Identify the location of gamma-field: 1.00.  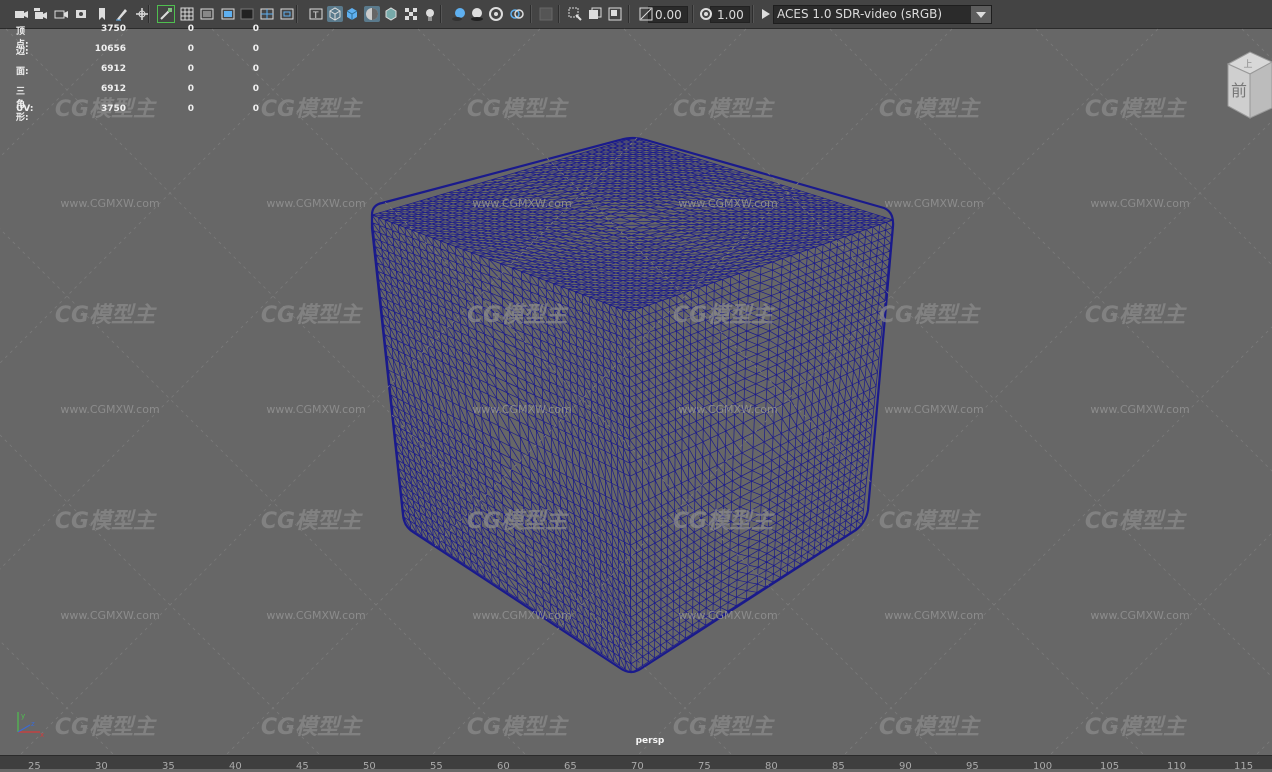
(730, 14).